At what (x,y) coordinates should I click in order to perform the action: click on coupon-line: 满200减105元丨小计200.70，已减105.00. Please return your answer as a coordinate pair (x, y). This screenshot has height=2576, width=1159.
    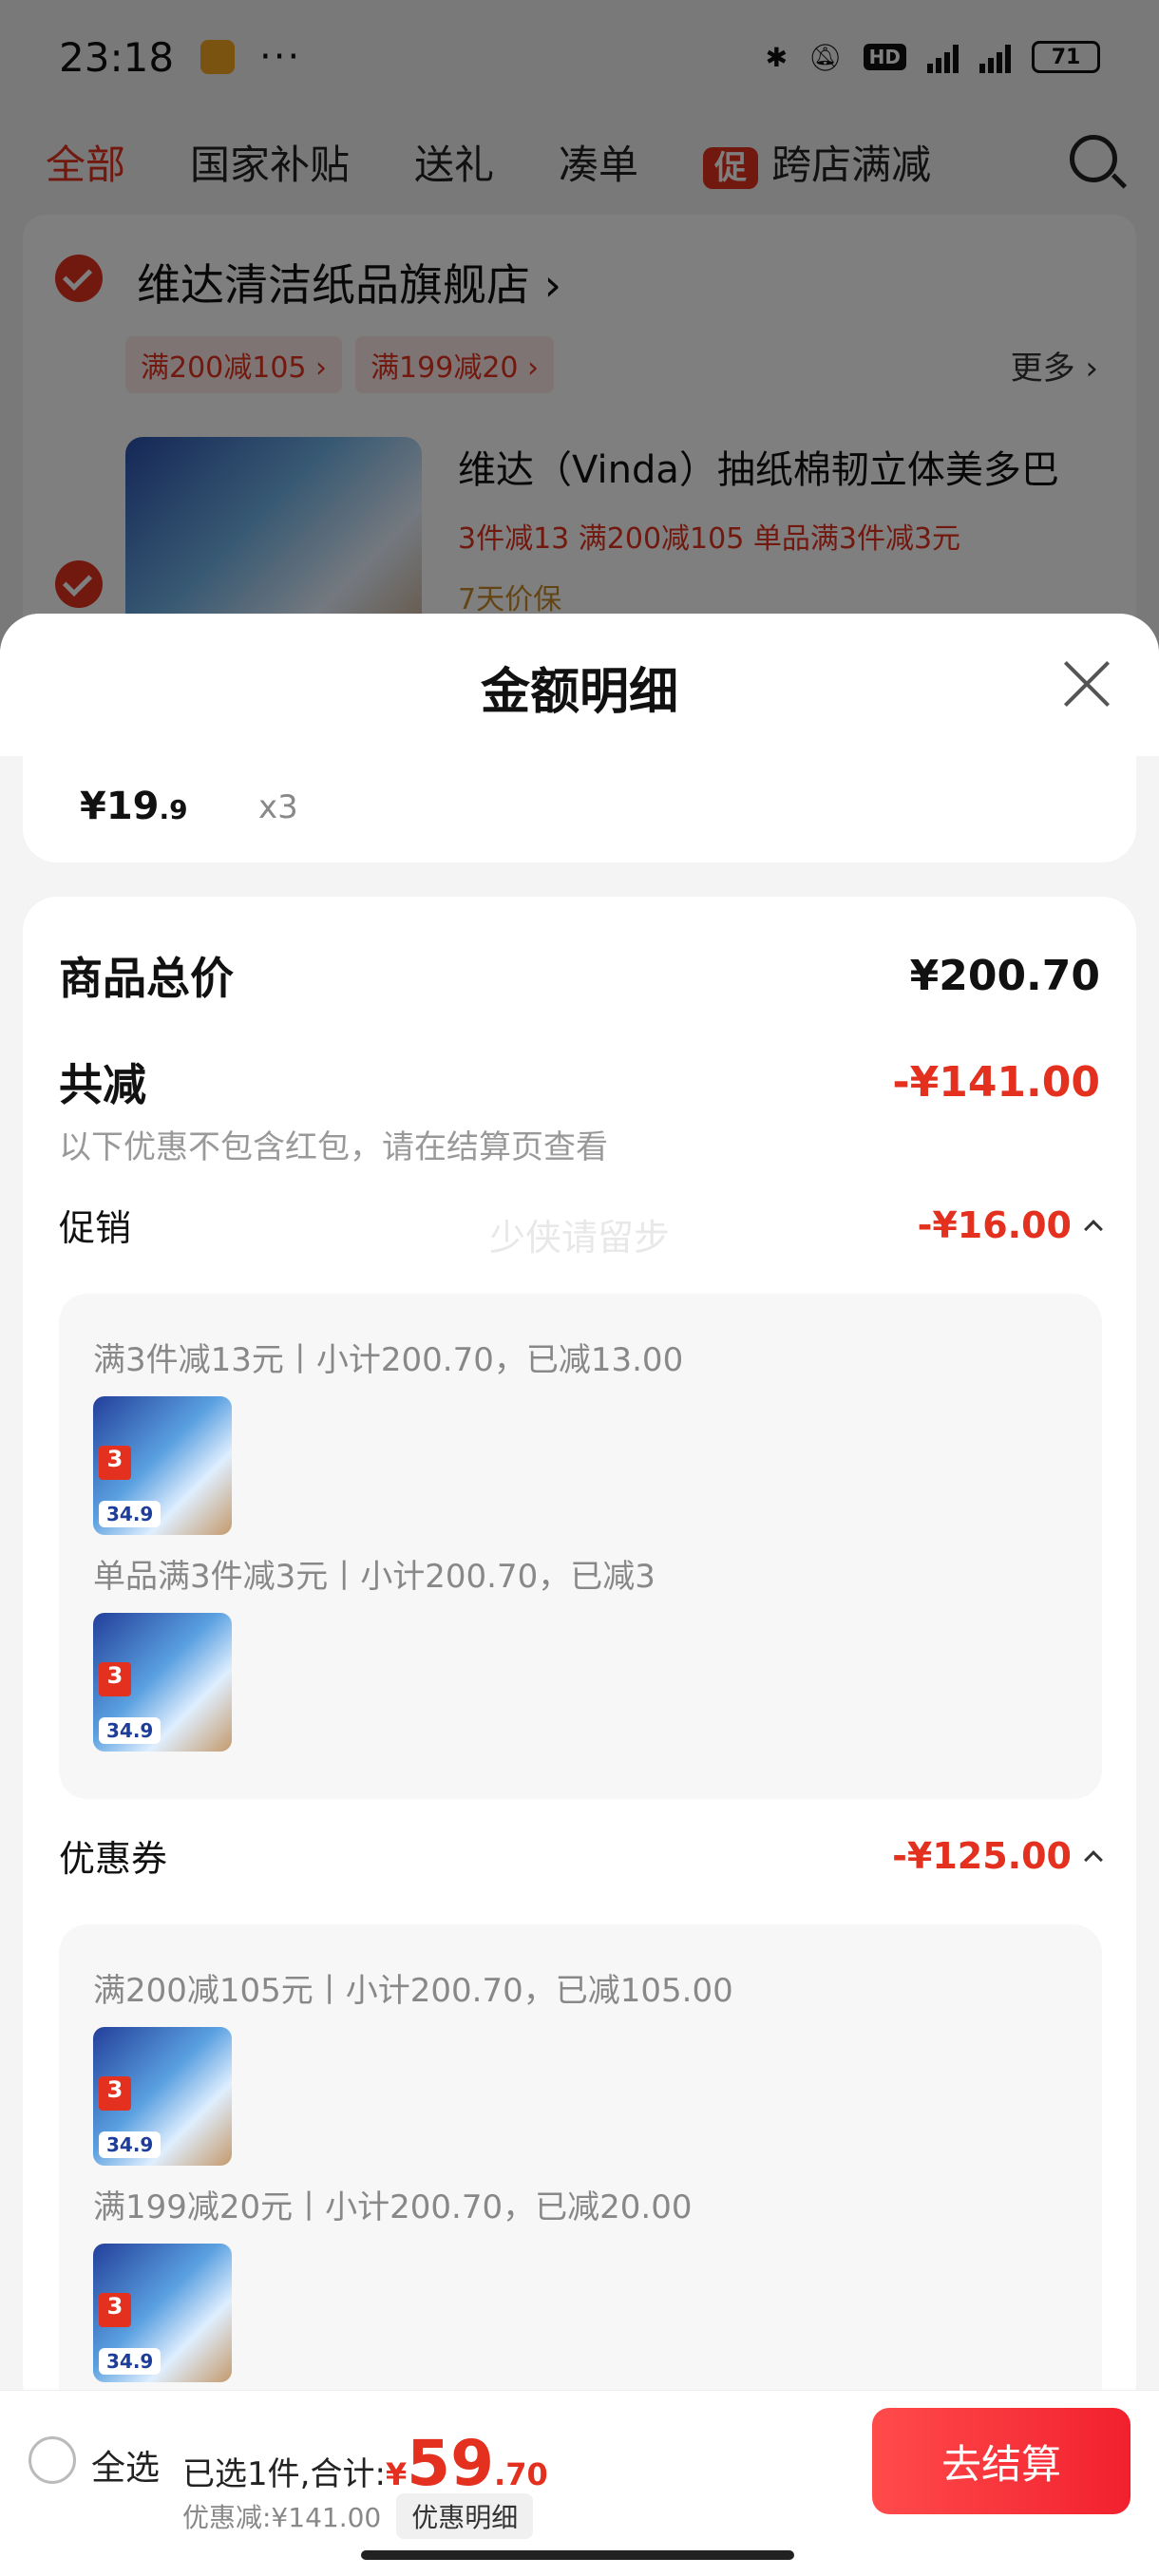
    Looking at the image, I should click on (413, 1991).